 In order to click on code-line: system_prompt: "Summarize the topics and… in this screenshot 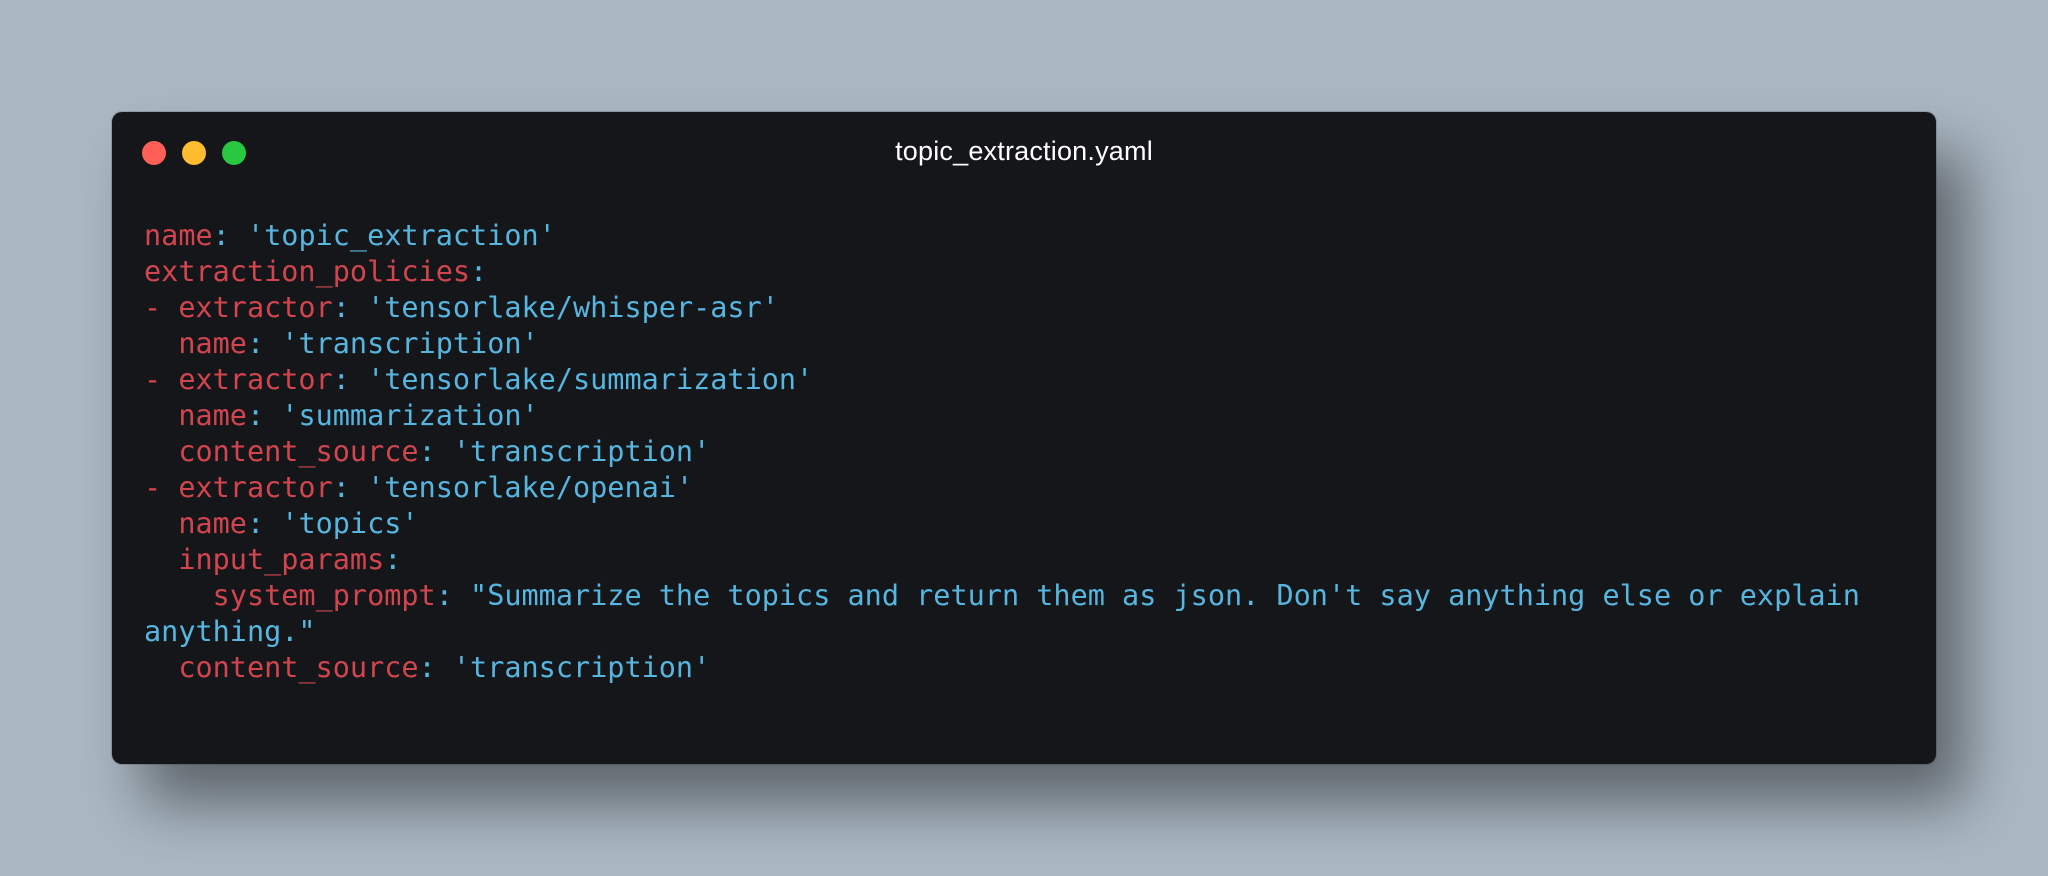, I will do `click(1024, 614)`.